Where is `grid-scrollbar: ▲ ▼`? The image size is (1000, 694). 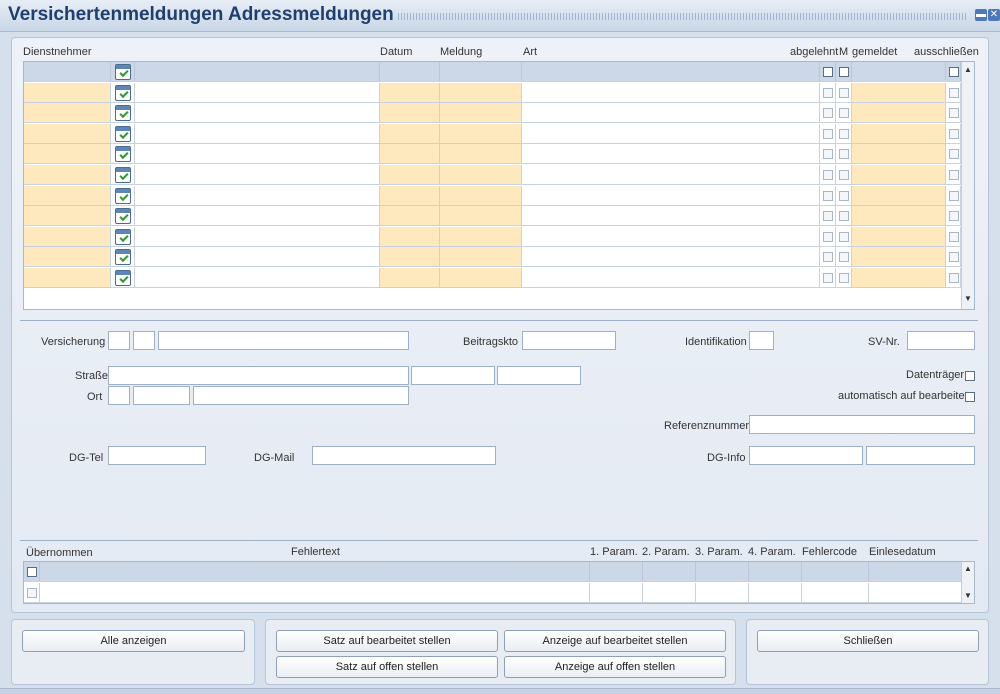 grid-scrollbar: ▲ ▼ is located at coordinates (967, 185).